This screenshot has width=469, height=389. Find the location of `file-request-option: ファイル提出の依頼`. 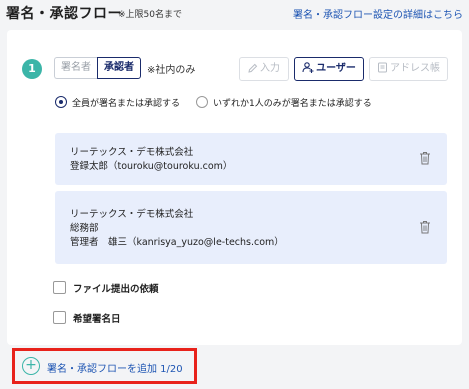

file-request-option: ファイル提出の依頼 is located at coordinates (133, 288).